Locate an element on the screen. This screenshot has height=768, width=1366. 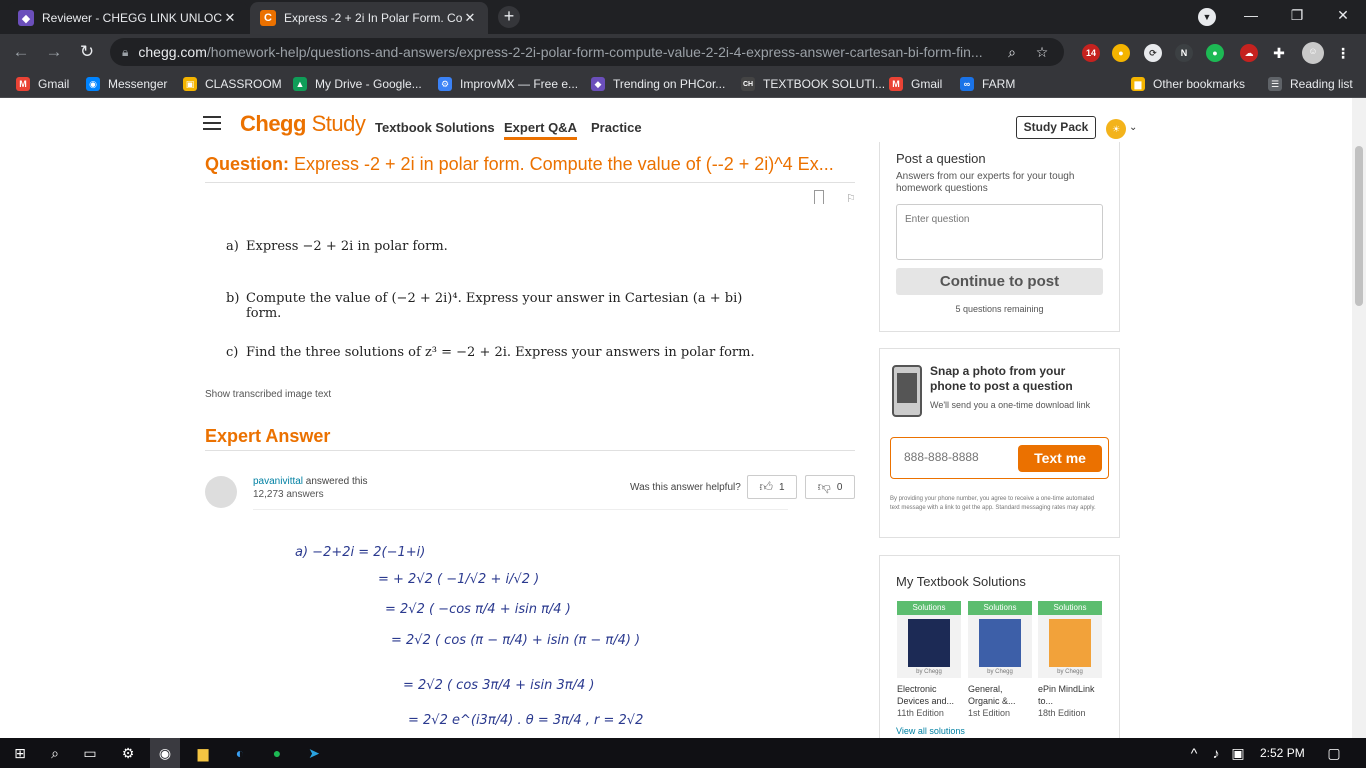
page-scrollbar is located at coordinates (1359, 418).